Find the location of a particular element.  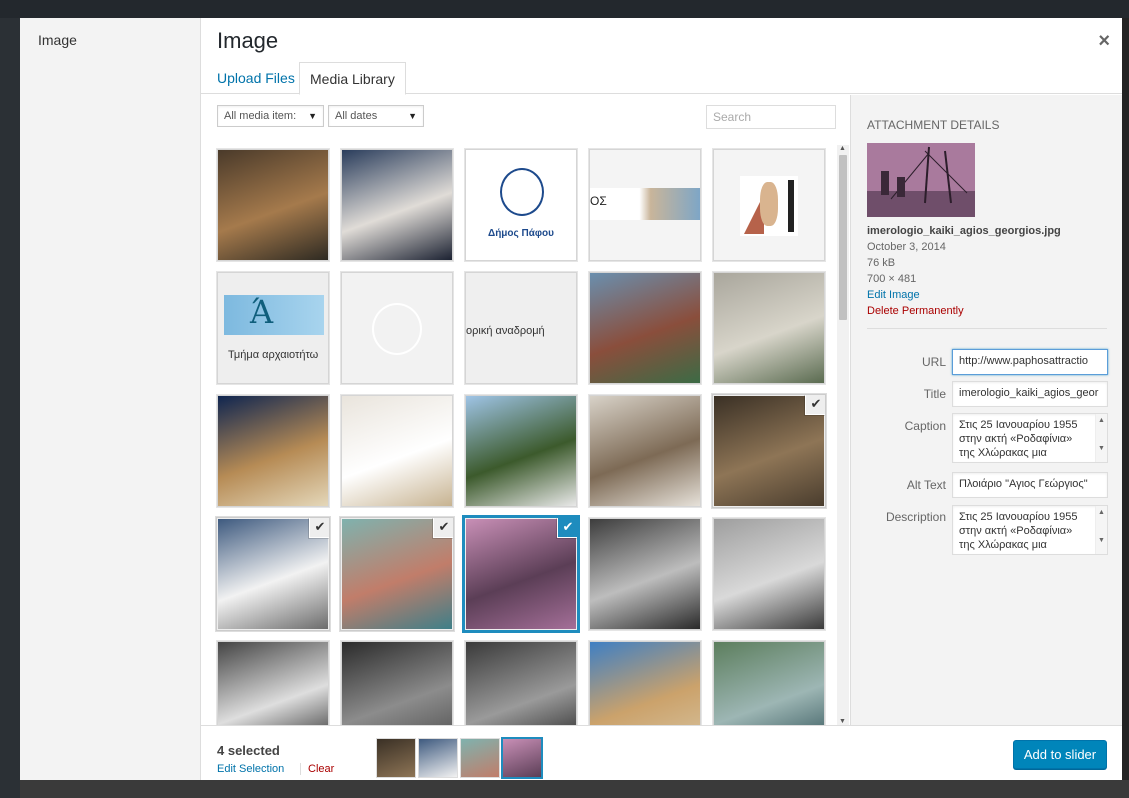

alt-text-field: Πλοιάριο "Αγιος Γεώργιος" is located at coordinates (1030, 485).